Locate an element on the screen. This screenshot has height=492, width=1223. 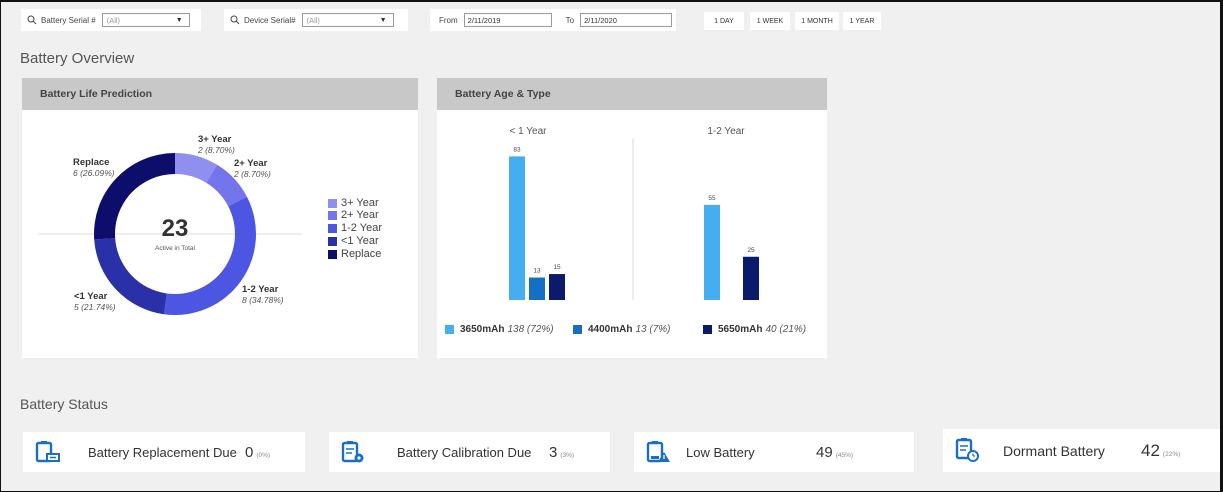
group-label: < 1 Year is located at coordinates (529, 131).